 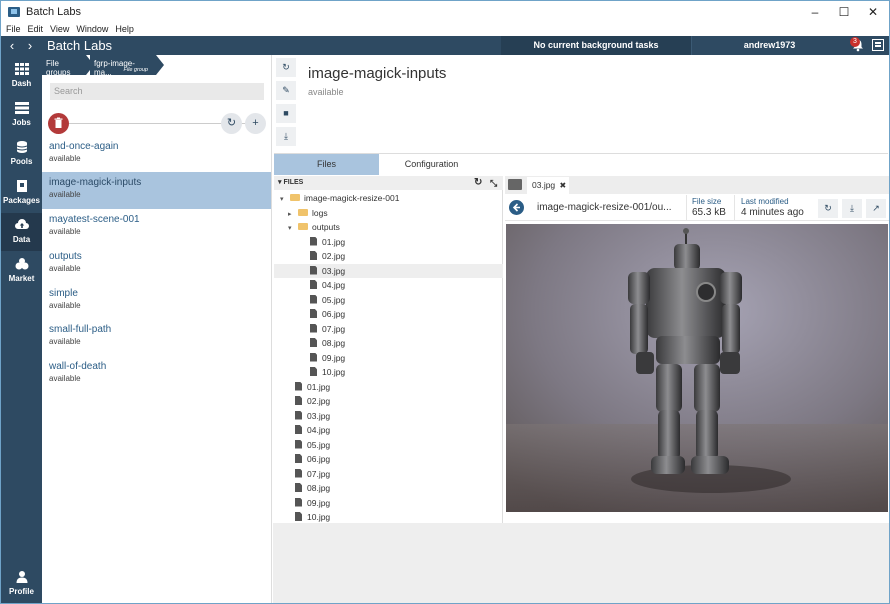 What do you see at coordinates (21, 193) in the screenshot?
I see `nav-packages: Packages` at bounding box center [21, 193].